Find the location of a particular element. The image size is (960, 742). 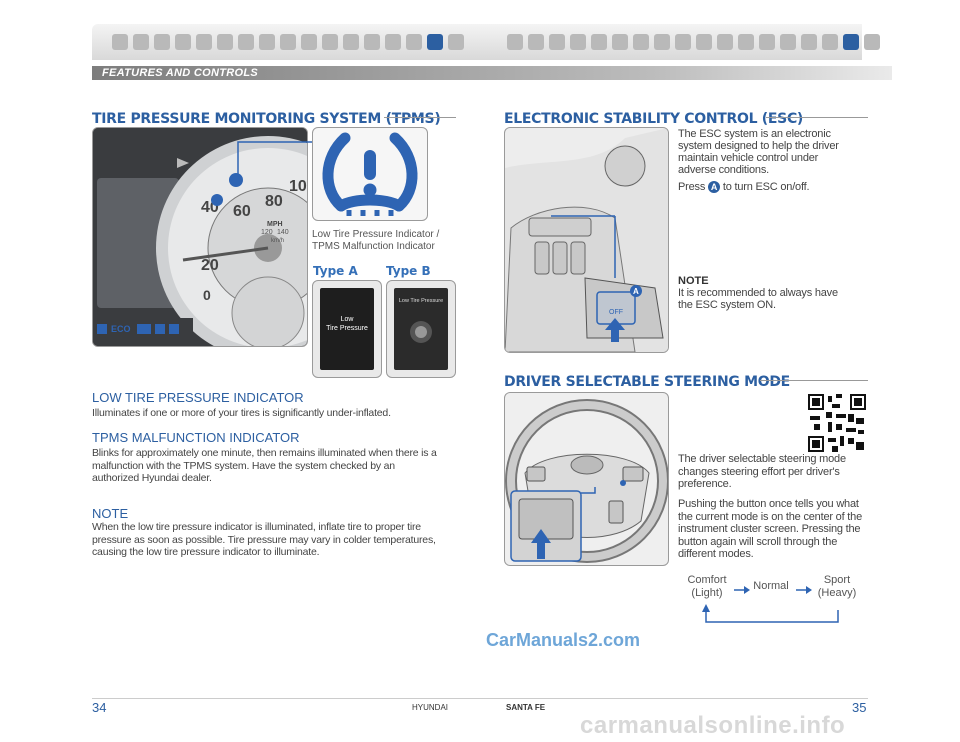

footer-rule is located at coordinates (480, 698).